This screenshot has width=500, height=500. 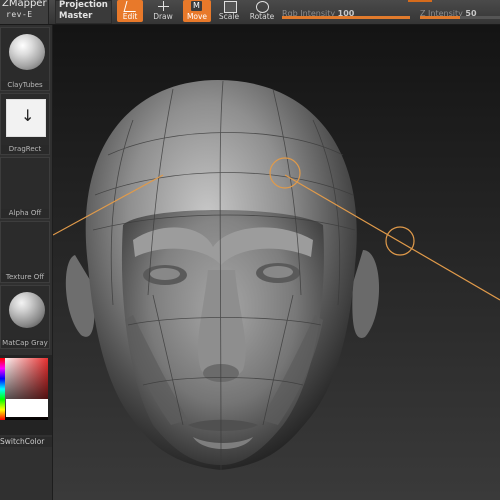 I want to click on scale-label: Scale, so click(x=229, y=16).